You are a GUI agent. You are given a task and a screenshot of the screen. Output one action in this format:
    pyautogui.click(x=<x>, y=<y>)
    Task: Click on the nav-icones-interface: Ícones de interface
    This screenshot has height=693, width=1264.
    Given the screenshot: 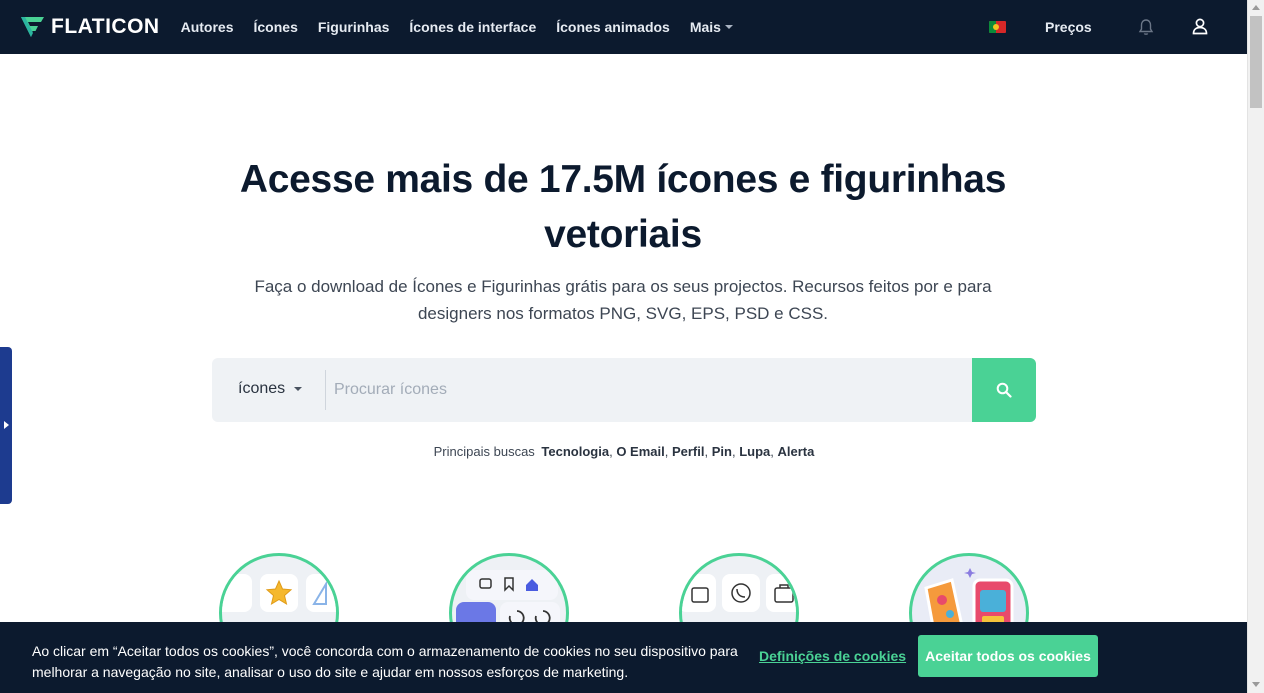 What is the action you would take?
    pyautogui.click(x=472, y=27)
    